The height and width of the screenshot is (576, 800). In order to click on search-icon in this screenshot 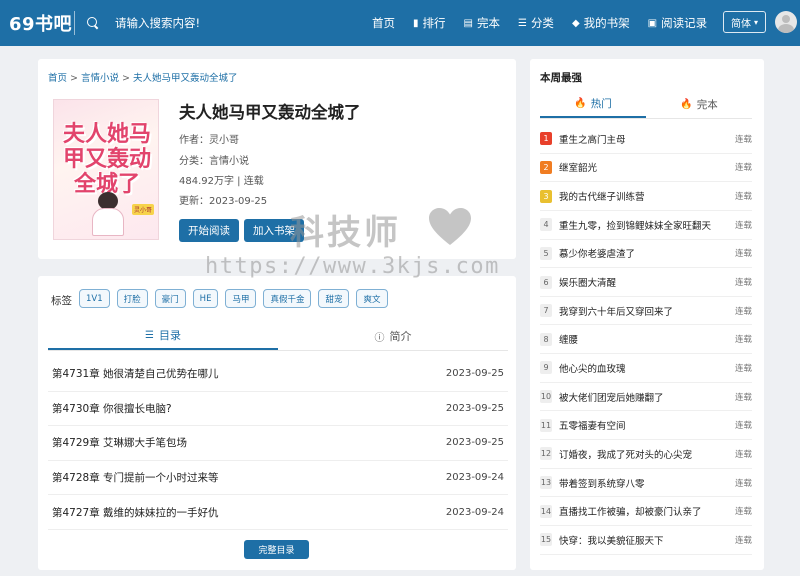, I will do `click(93, 23)`.